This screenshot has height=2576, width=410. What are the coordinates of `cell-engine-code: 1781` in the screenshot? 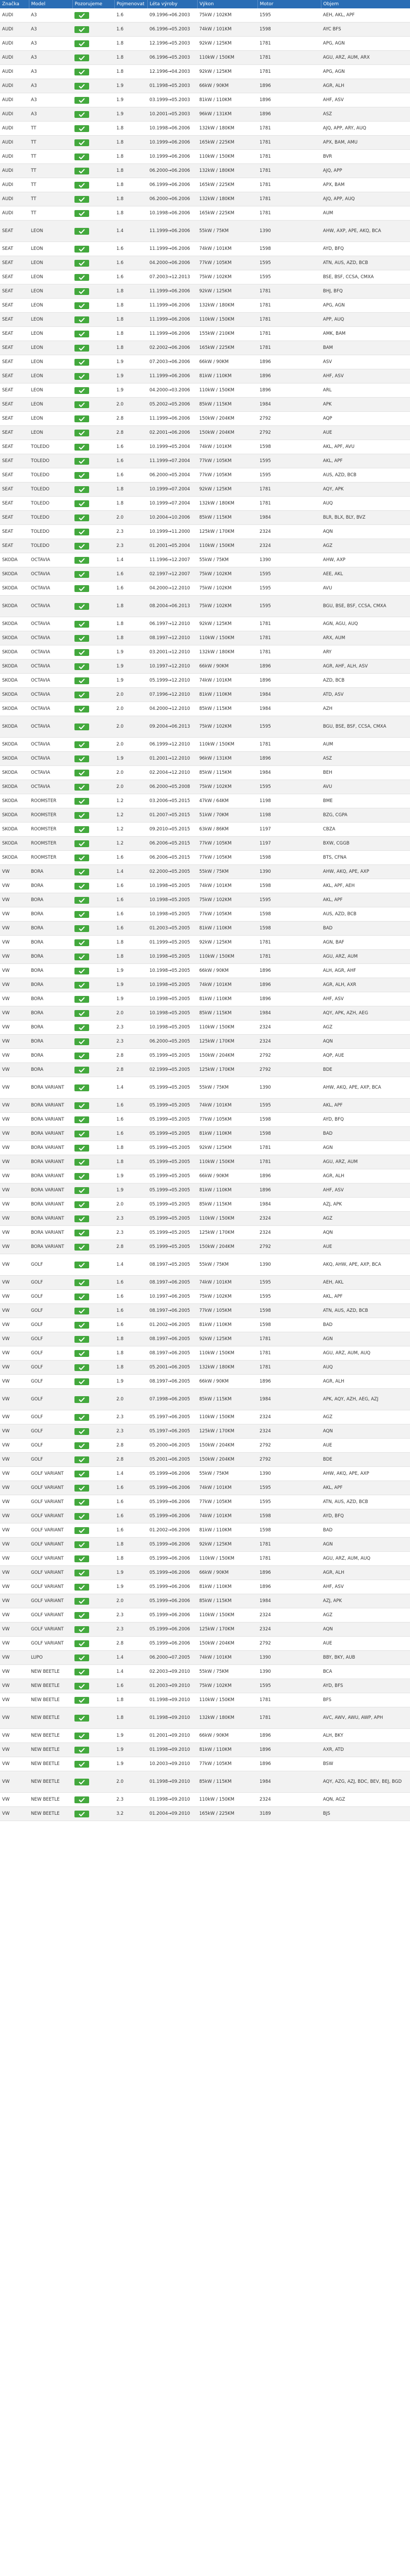 It's located at (289, 1700).